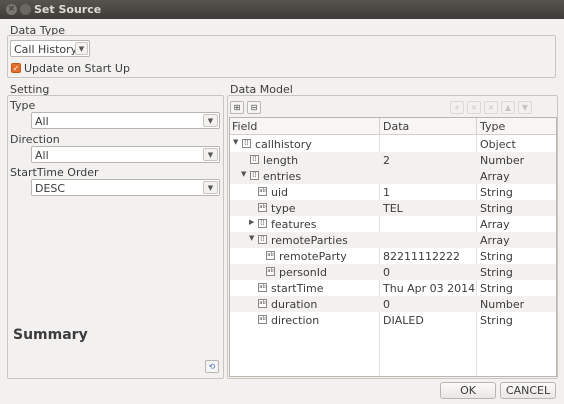 The image size is (564, 404). I want to click on column-header-field: Field, so click(244, 126).